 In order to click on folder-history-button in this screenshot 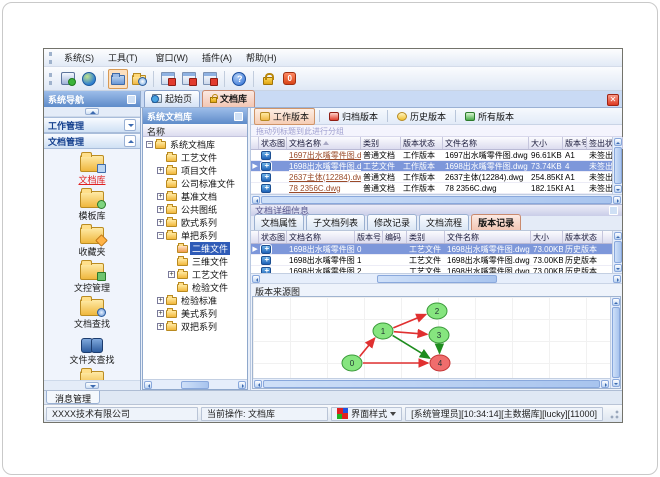, I will do `click(139, 79)`.